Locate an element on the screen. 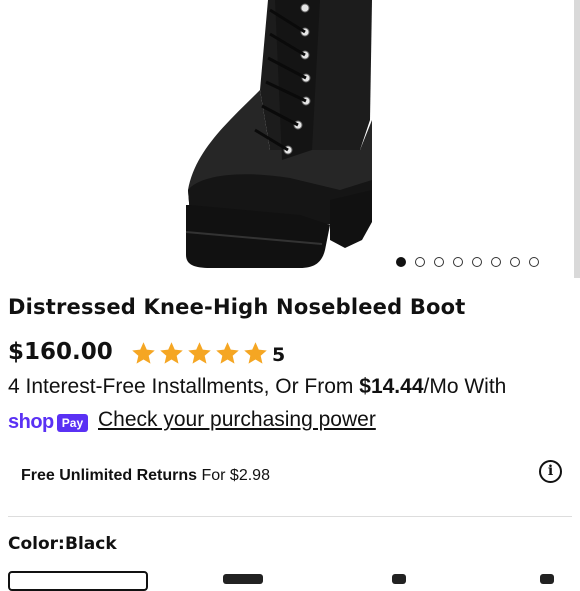 The height and width of the screenshot is (591, 580). installments-prefix: 4 Interest-Free Installments, Or From is located at coordinates (184, 386).